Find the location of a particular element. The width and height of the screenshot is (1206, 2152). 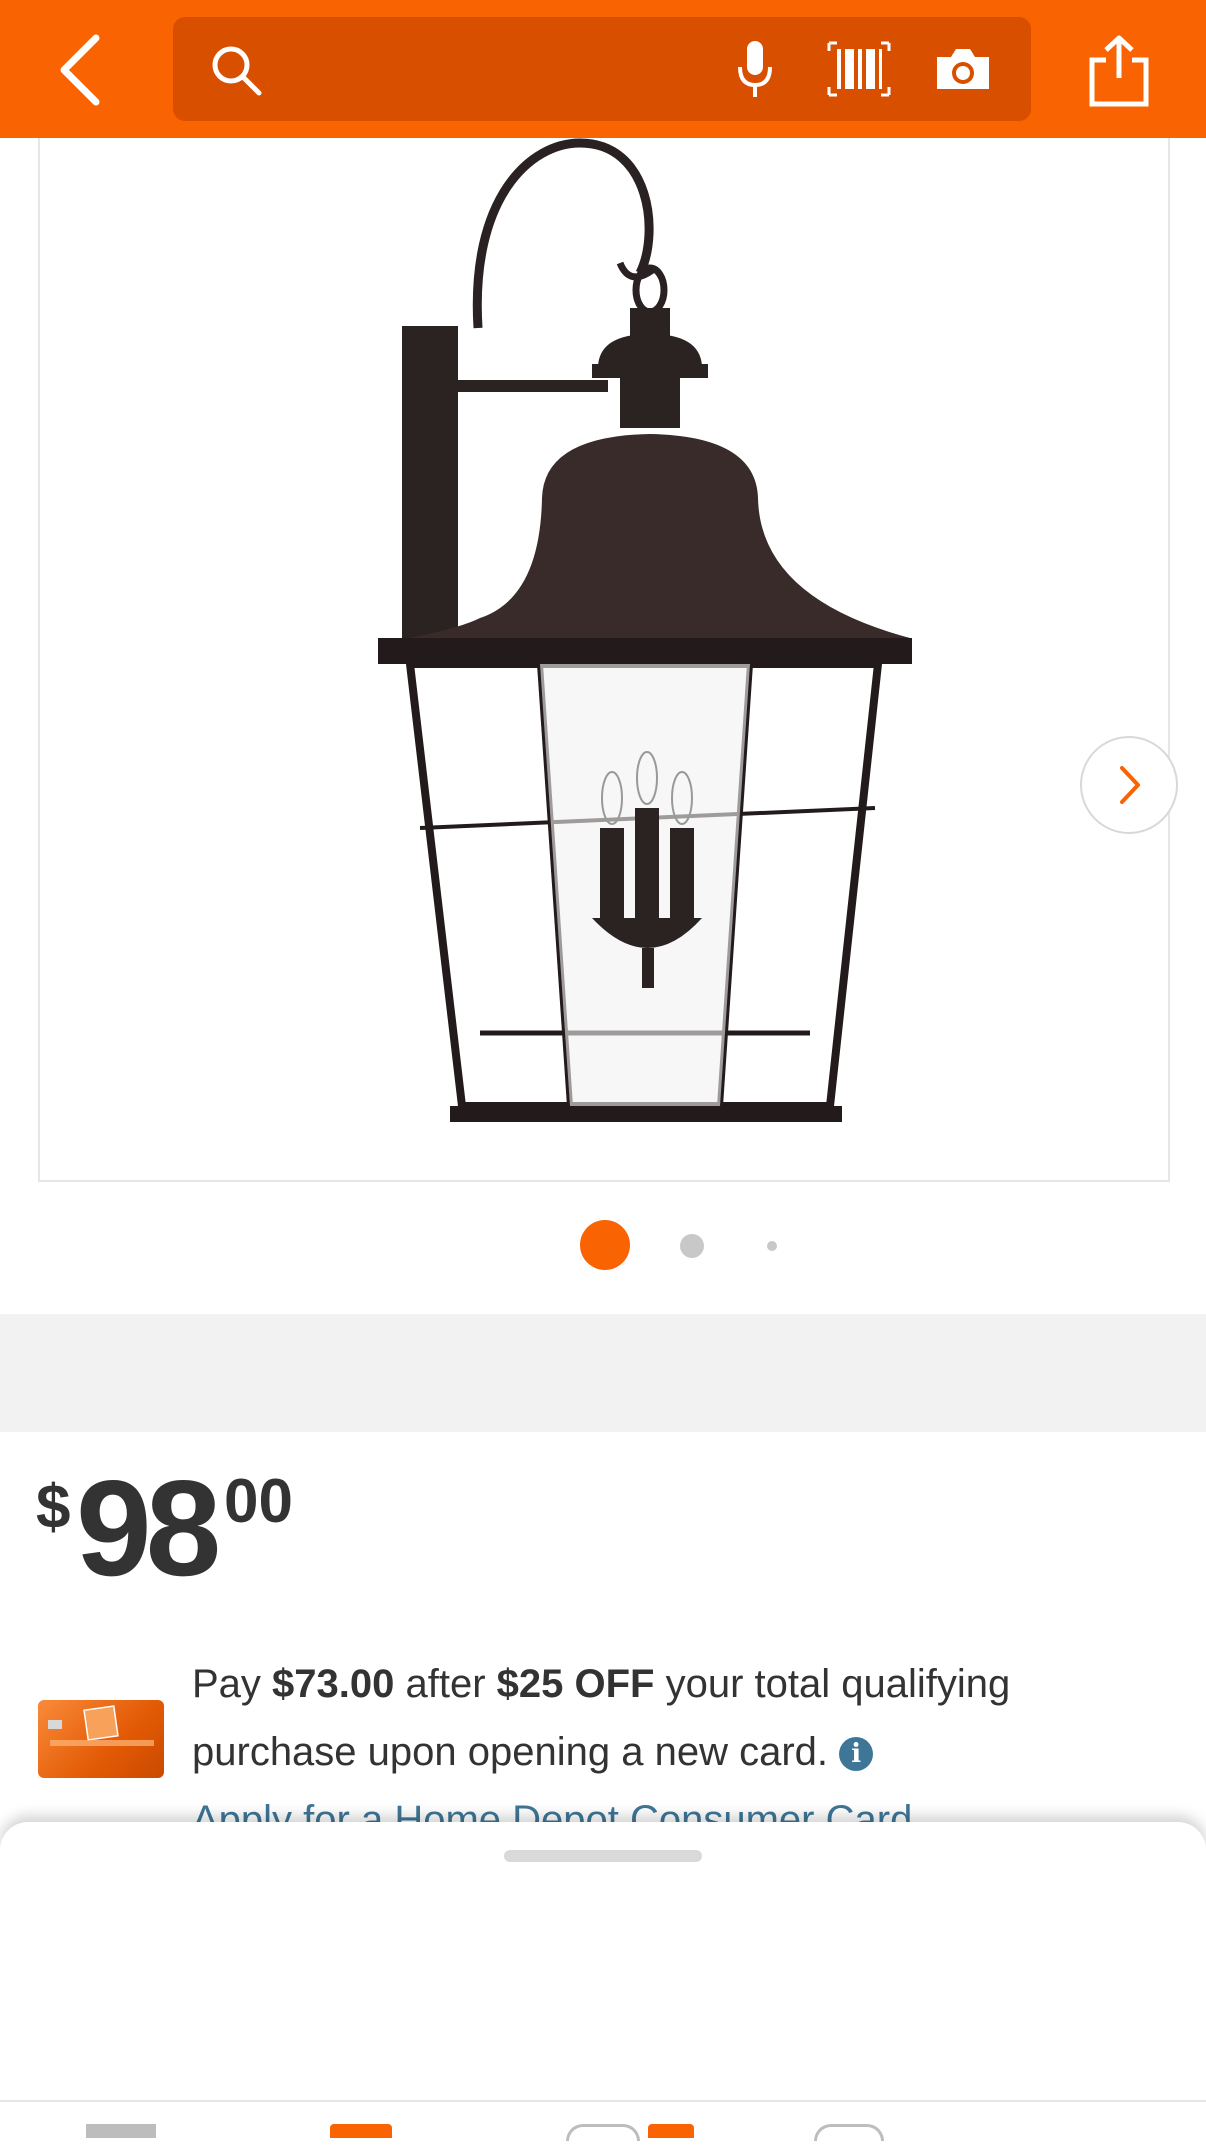

barcode-icon is located at coordinates (859, 69).